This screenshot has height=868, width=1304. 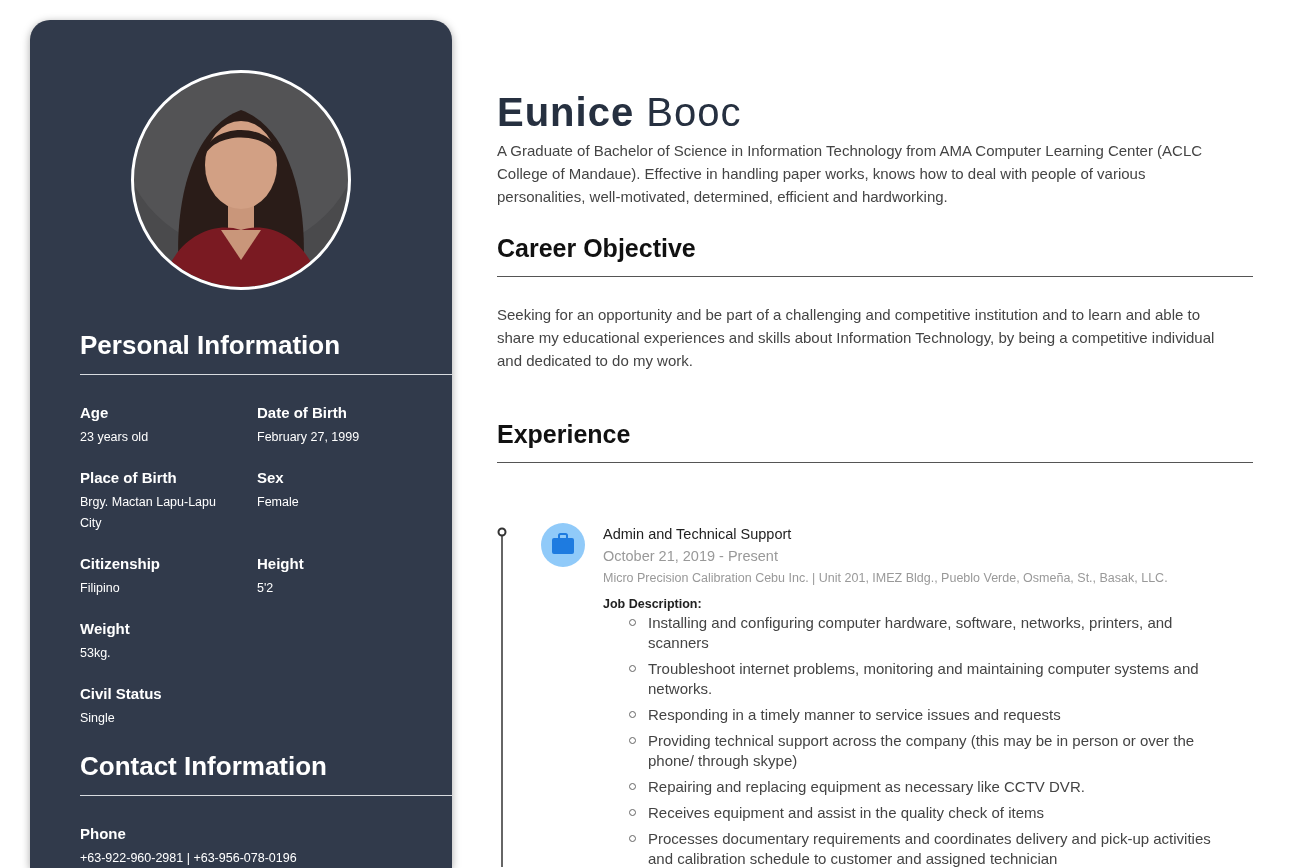 I want to click on field-value: Brgy. Mactan Lapu-Lapu City, so click(x=148, y=513).